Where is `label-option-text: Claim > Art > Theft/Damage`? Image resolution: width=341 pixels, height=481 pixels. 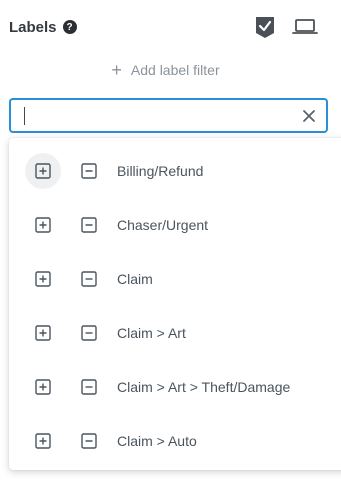 label-option-text: Claim > Art > Theft/Damage is located at coordinates (204, 387).